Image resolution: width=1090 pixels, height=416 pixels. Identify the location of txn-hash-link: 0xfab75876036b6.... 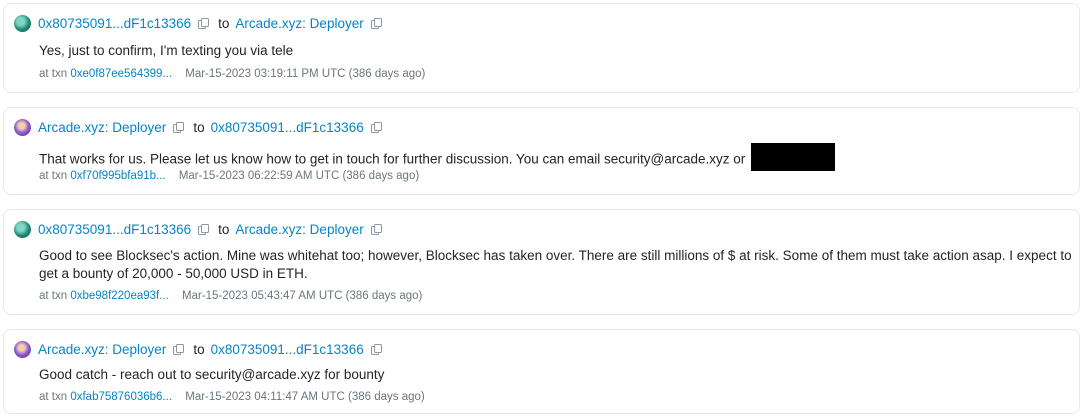
(121, 397).